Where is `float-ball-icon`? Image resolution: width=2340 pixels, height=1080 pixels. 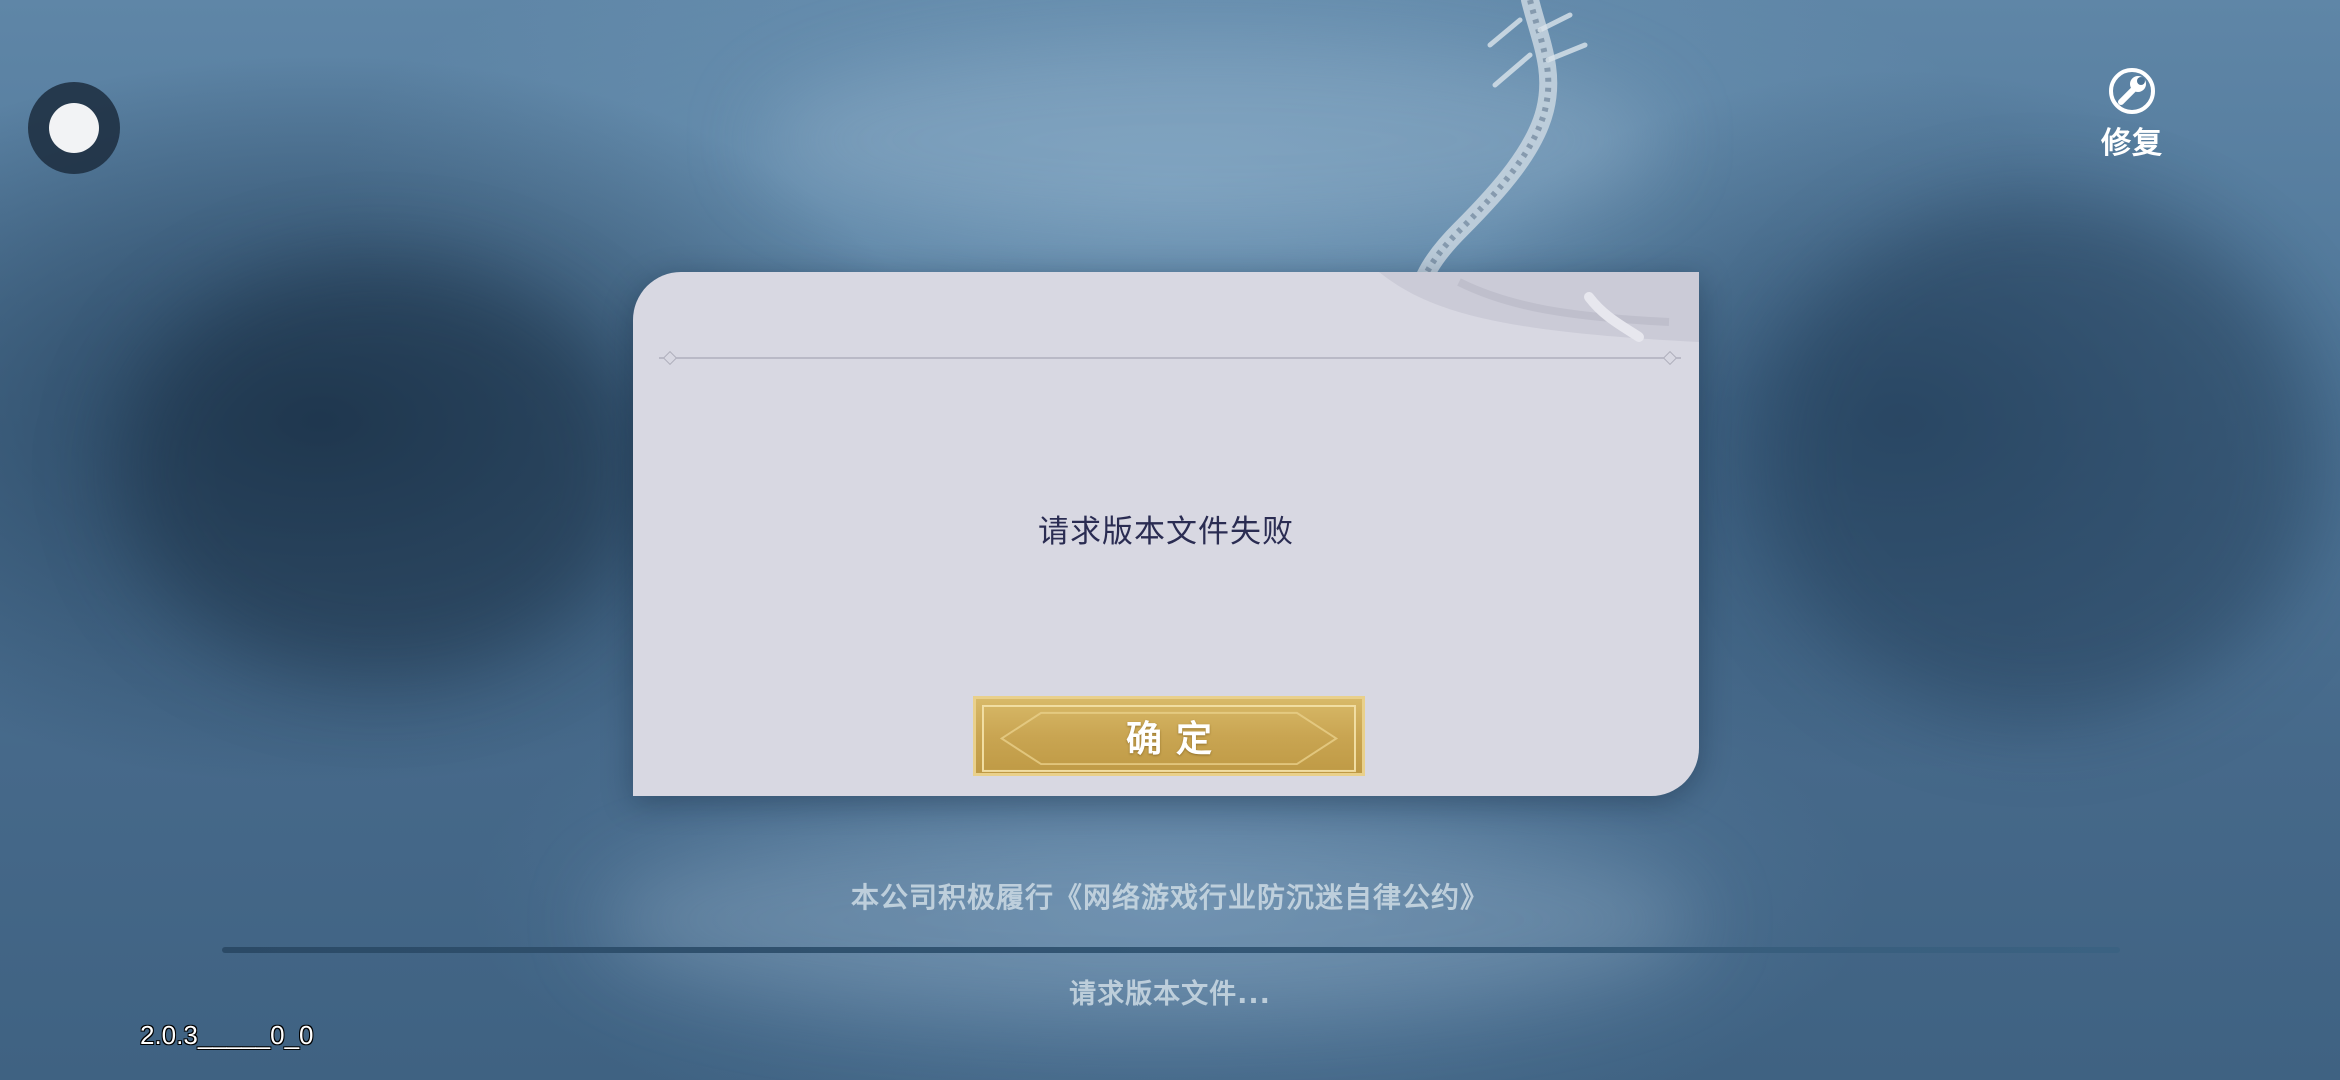
float-ball-icon is located at coordinates (74, 128).